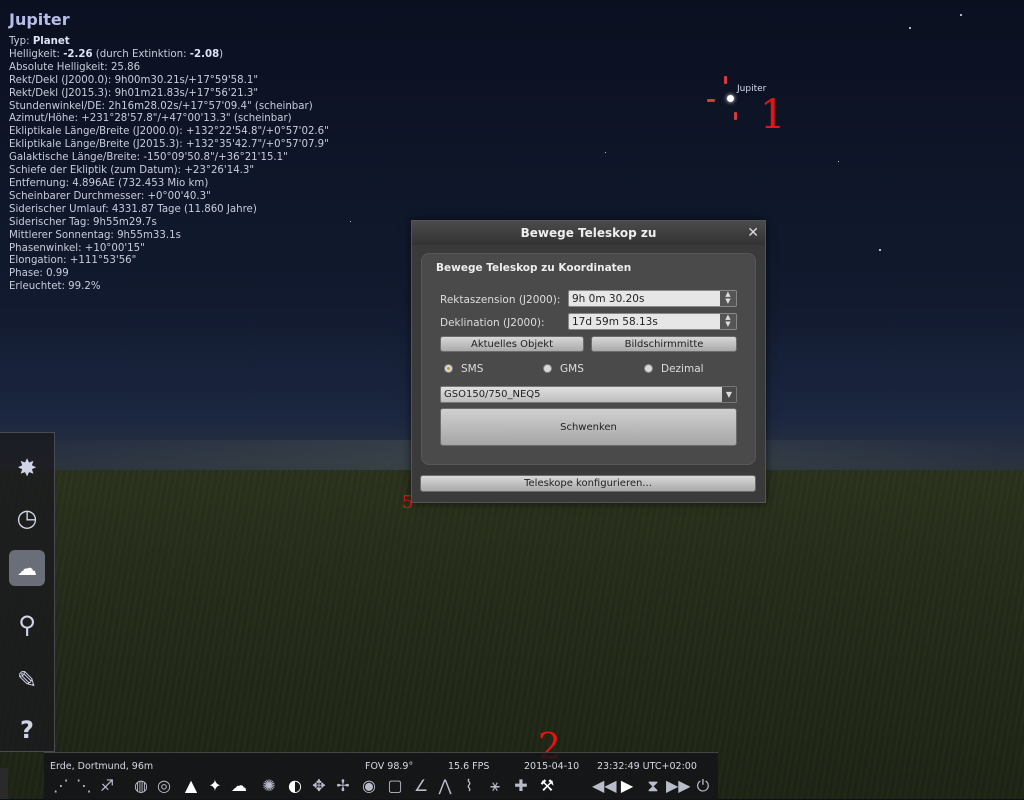  What do you see at coordinates (495, 786) in the screenshot?
I see `telescope-icon: ⚹` at bounding box center [495, 786].